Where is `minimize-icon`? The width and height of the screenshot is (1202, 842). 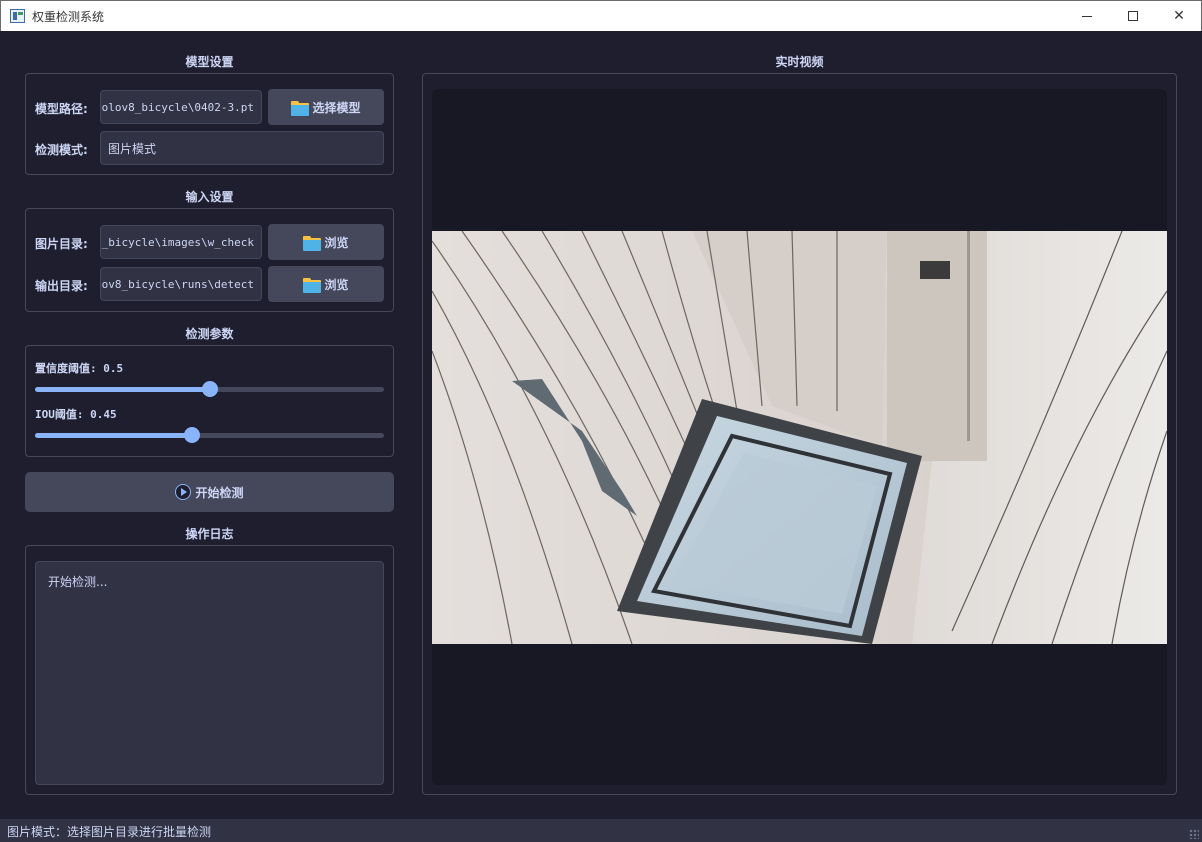
minimize-icon is located at coordinates (1087, 16).